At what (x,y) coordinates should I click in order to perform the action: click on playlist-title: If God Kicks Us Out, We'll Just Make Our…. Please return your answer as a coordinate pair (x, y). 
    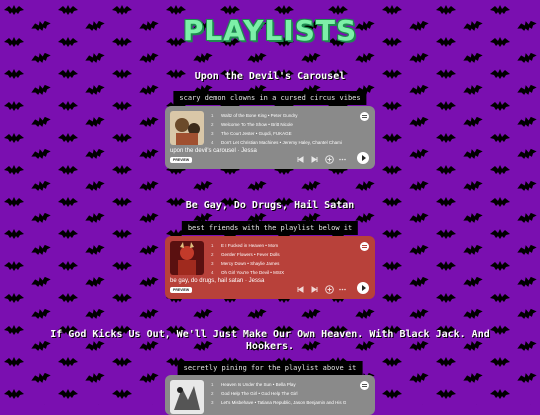
    Looking at the image, I should click on (270, 340).